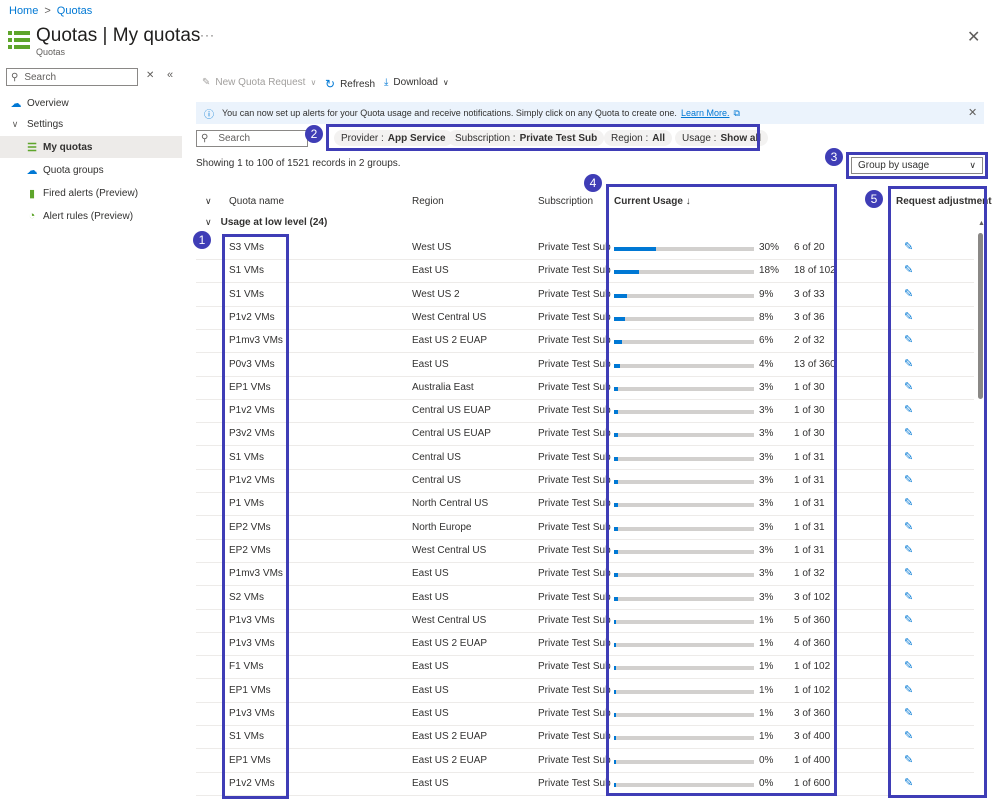  Describe the element at coordinates (450, 341) in the screenshot. I see `region-cell: East US 2 EUAP` at that location.